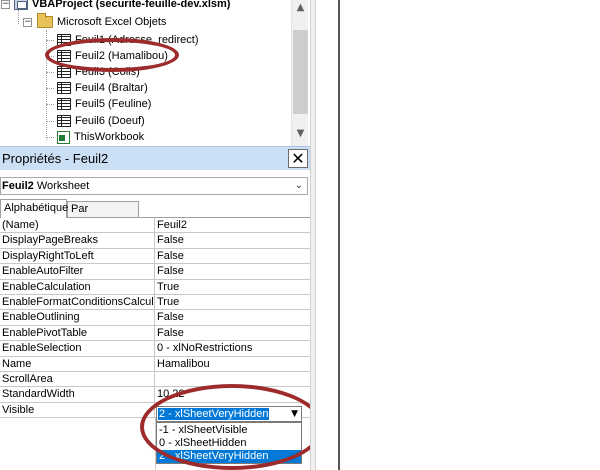 Image resolution: width=600 pixels, height=470 pixels. What do you see at coordinates (121, 56) in the screenshot?
I see `tree-item-label: Feuil2 (Hamalibou)` at bounding box center [121, 56].